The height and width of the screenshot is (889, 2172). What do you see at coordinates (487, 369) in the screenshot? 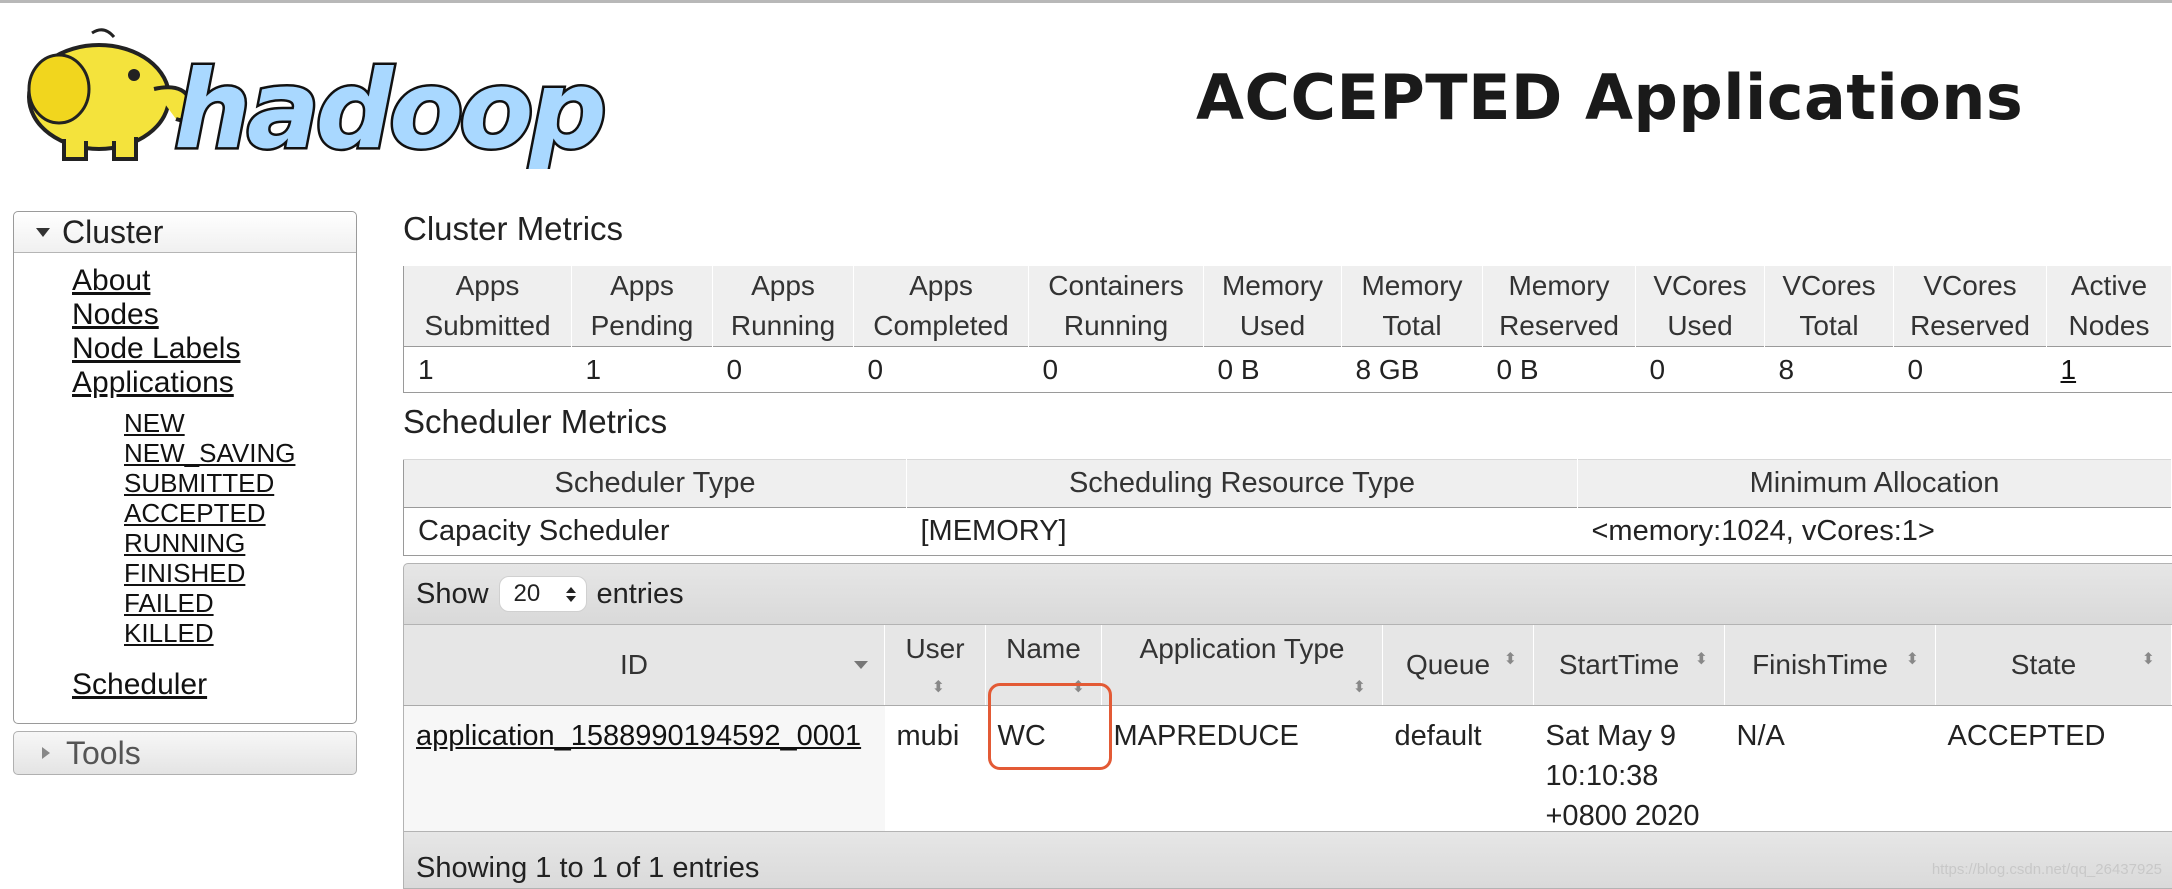
I see `apps-submitted-value: 1` at bounding box center [487, 369].